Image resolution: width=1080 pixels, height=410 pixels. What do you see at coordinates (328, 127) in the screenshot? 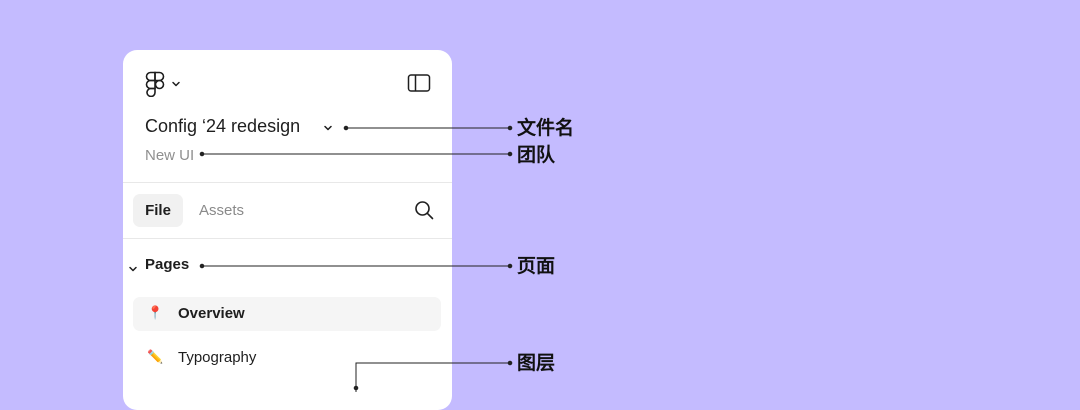
I see `file-menu-chevron-icon` at bounding box center [328, 127].